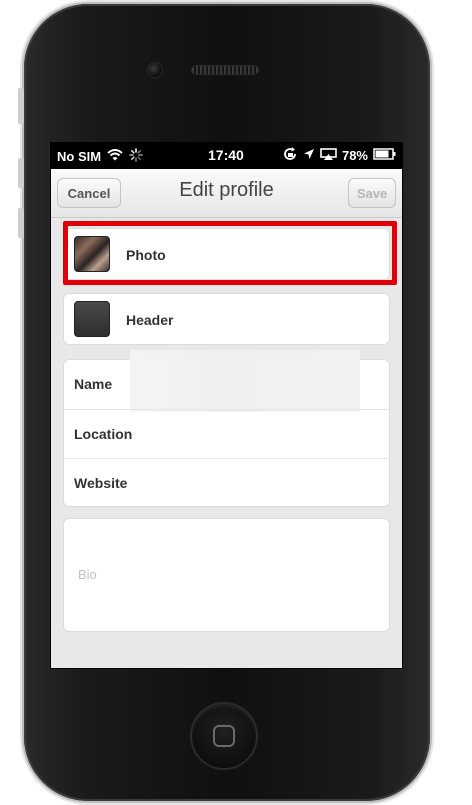 The width and height of the screenshot is (472, 805). What do you see at coordinates (225, 70) in the screenshot?
I see `earpiece-speaker` at bounding box center [225, 70].